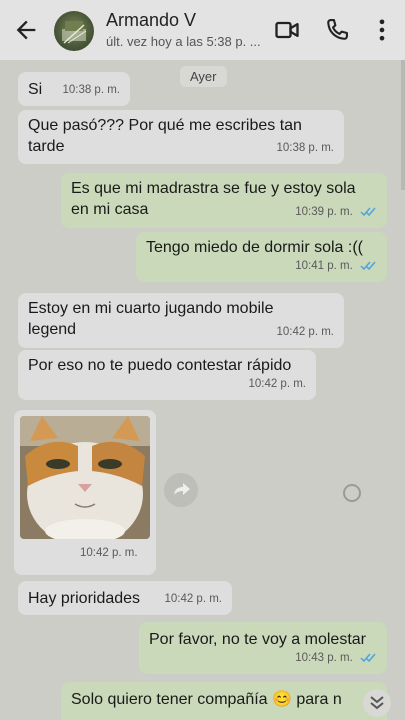  I want to click on message-text: Por favor, no te voy a molestar, so click(257, 639).